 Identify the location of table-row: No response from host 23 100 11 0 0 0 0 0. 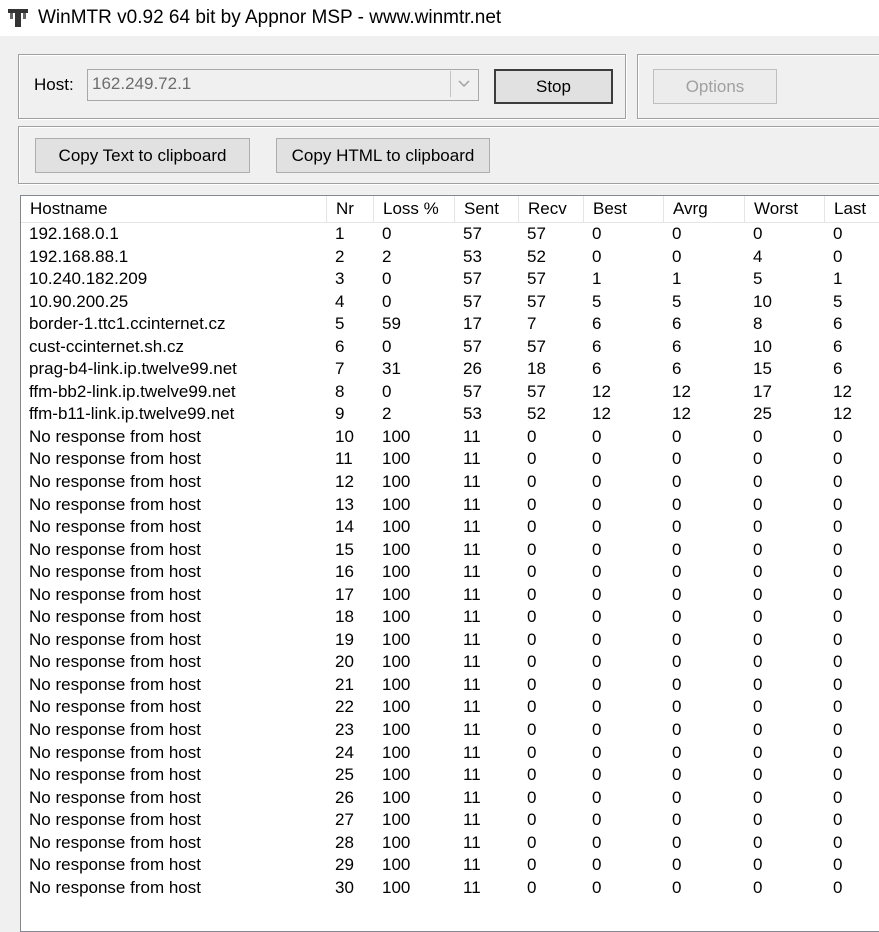
(450, 730).